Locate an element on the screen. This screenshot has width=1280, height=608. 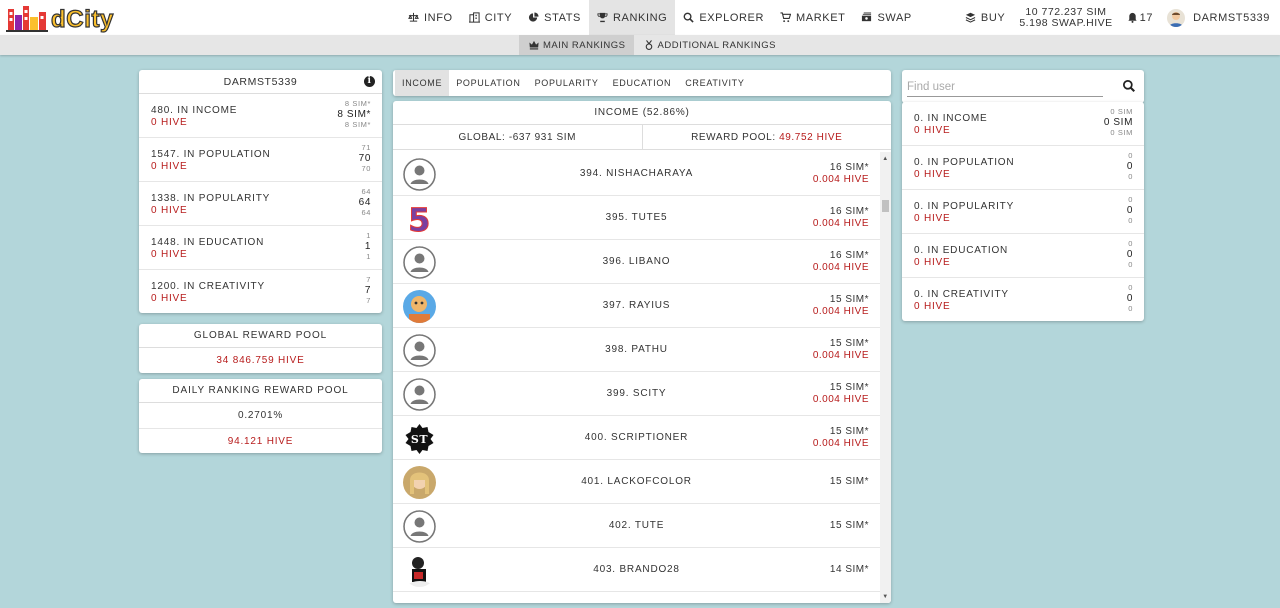
user-avatar: 5 is located at coordinates (419, 218).